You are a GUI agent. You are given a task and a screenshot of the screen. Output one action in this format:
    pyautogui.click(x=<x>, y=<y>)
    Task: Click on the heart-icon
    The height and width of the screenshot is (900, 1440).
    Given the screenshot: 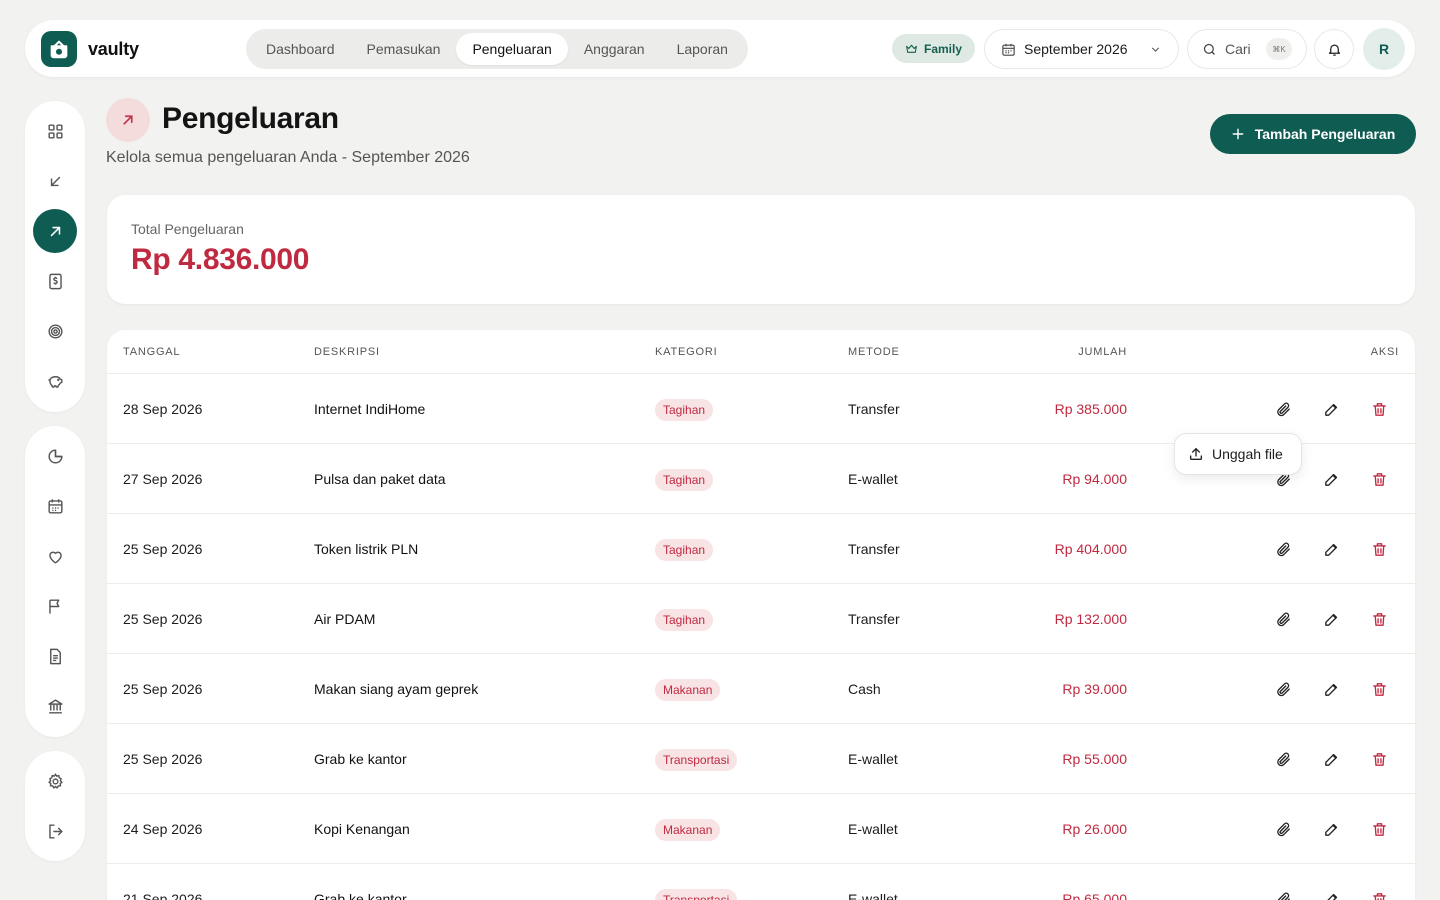 What is the action you would take?
    pyautogui.click(x=55, y=557)
    